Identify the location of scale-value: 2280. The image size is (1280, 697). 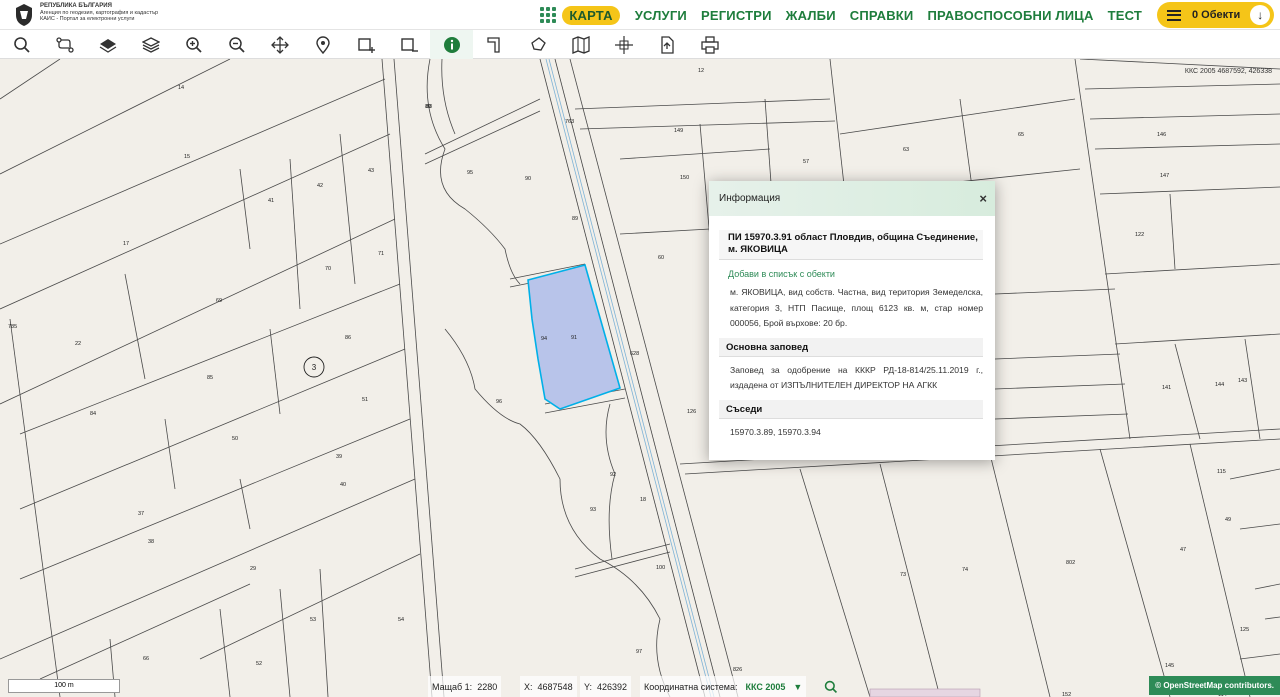
(487, 686).